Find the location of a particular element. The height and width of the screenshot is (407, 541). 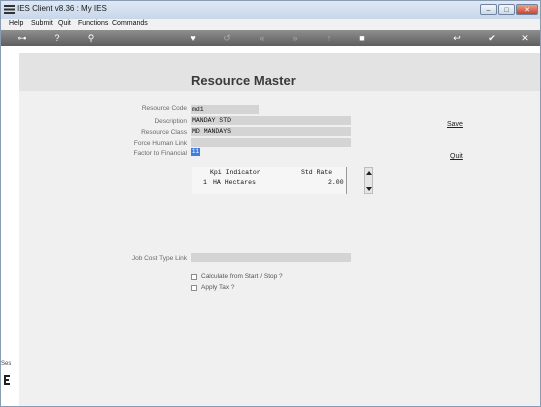

menu-functions: Functions is located at coordinates (93, 23).